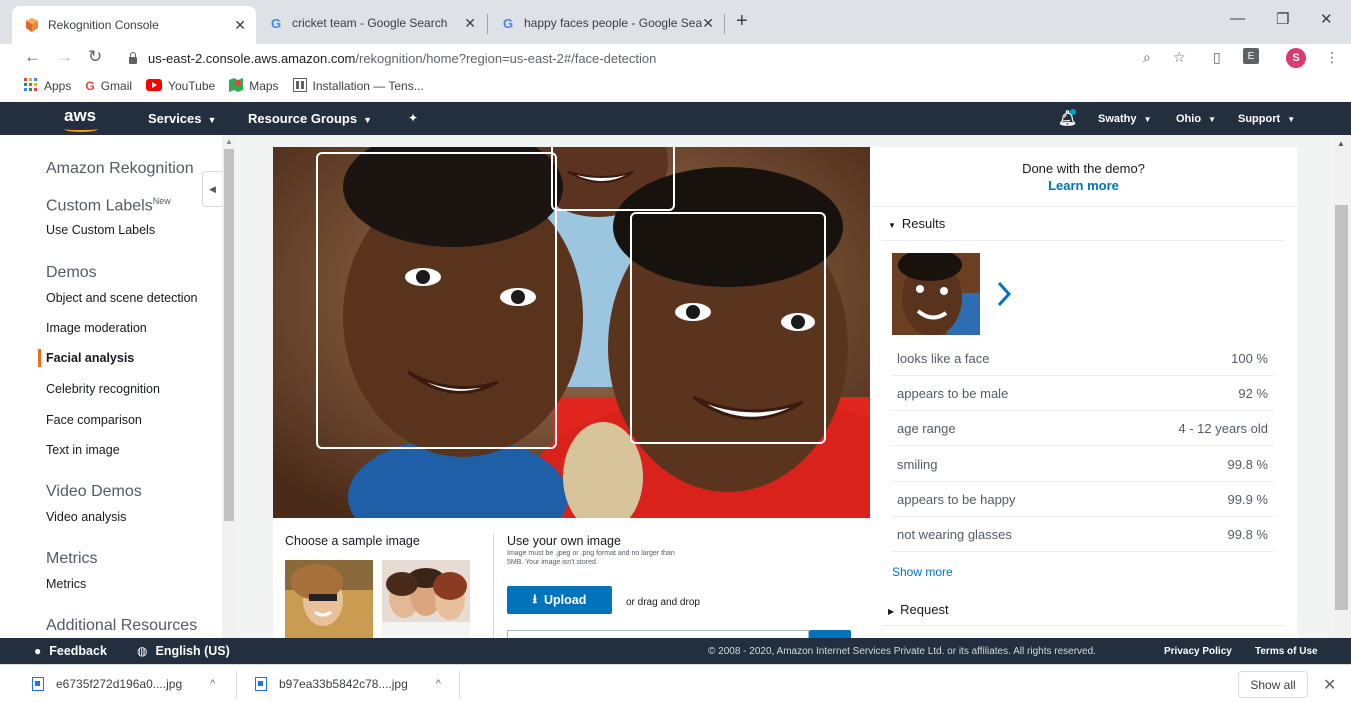  I want to click on tab-happy-faces: G happy faces people - Google Sea ✕, so click(606, 23).